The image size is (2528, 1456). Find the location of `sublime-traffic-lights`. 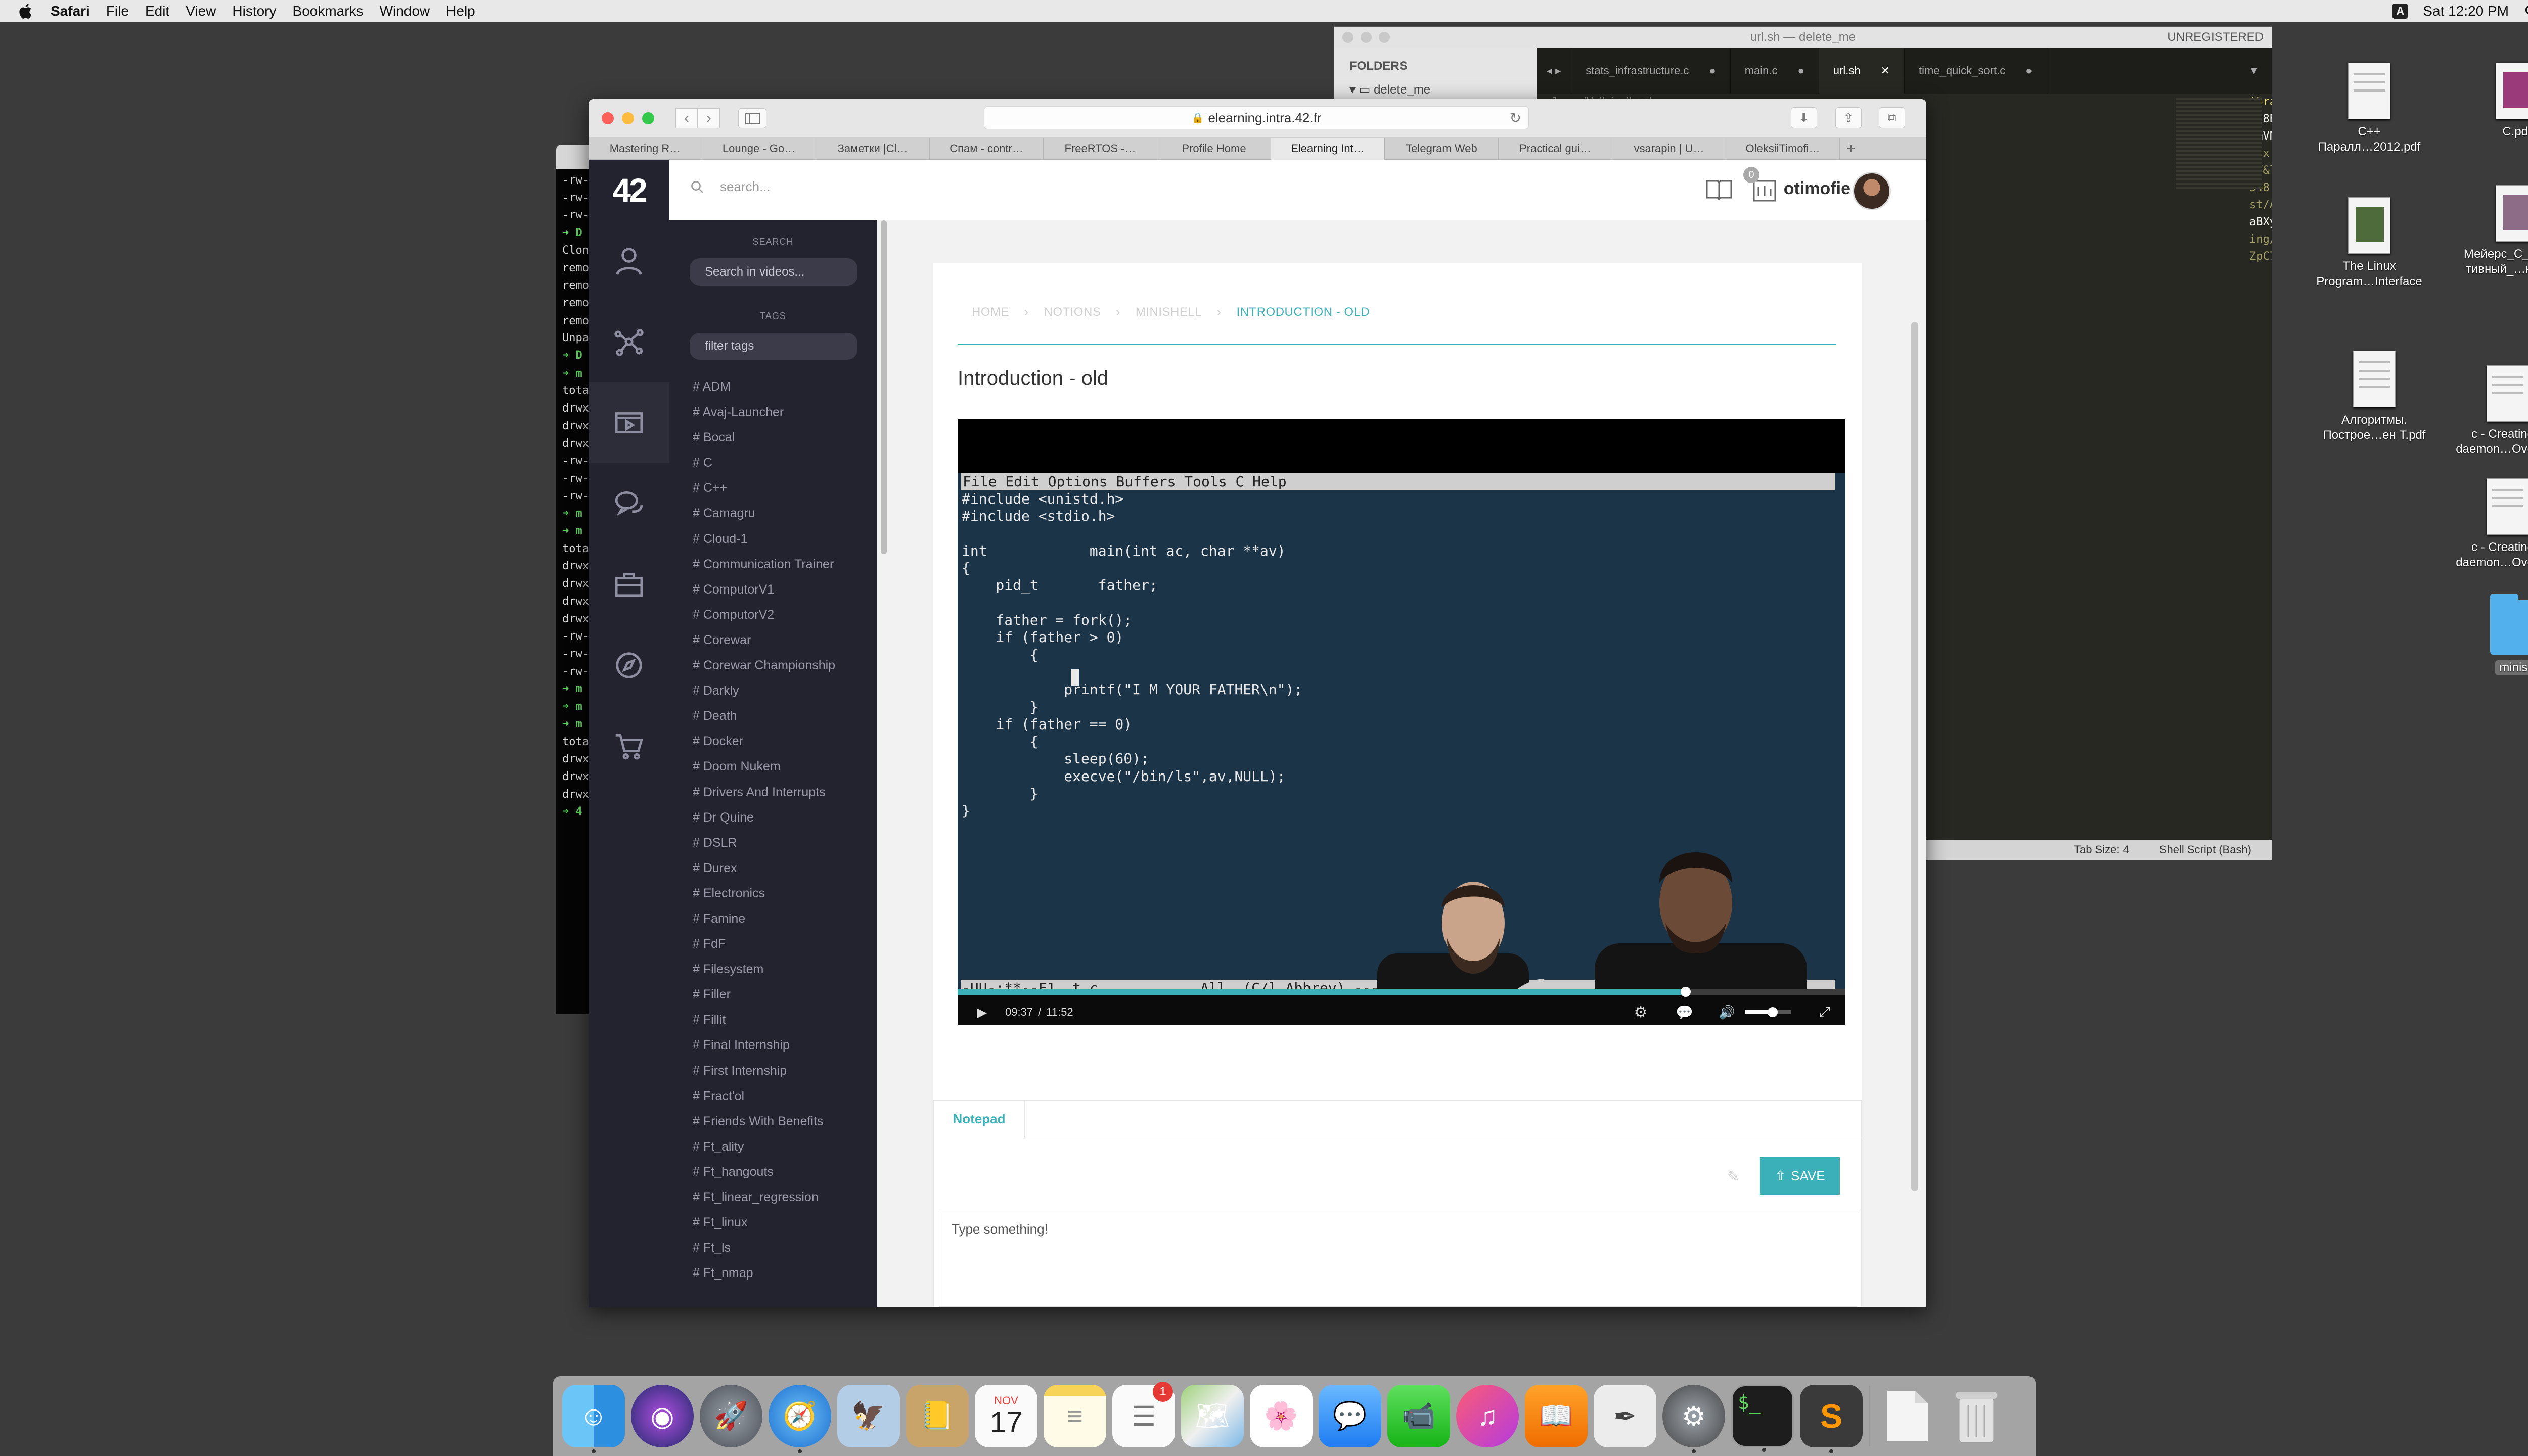

sublime-traffic-lights is located at coordinates (1366, 37).